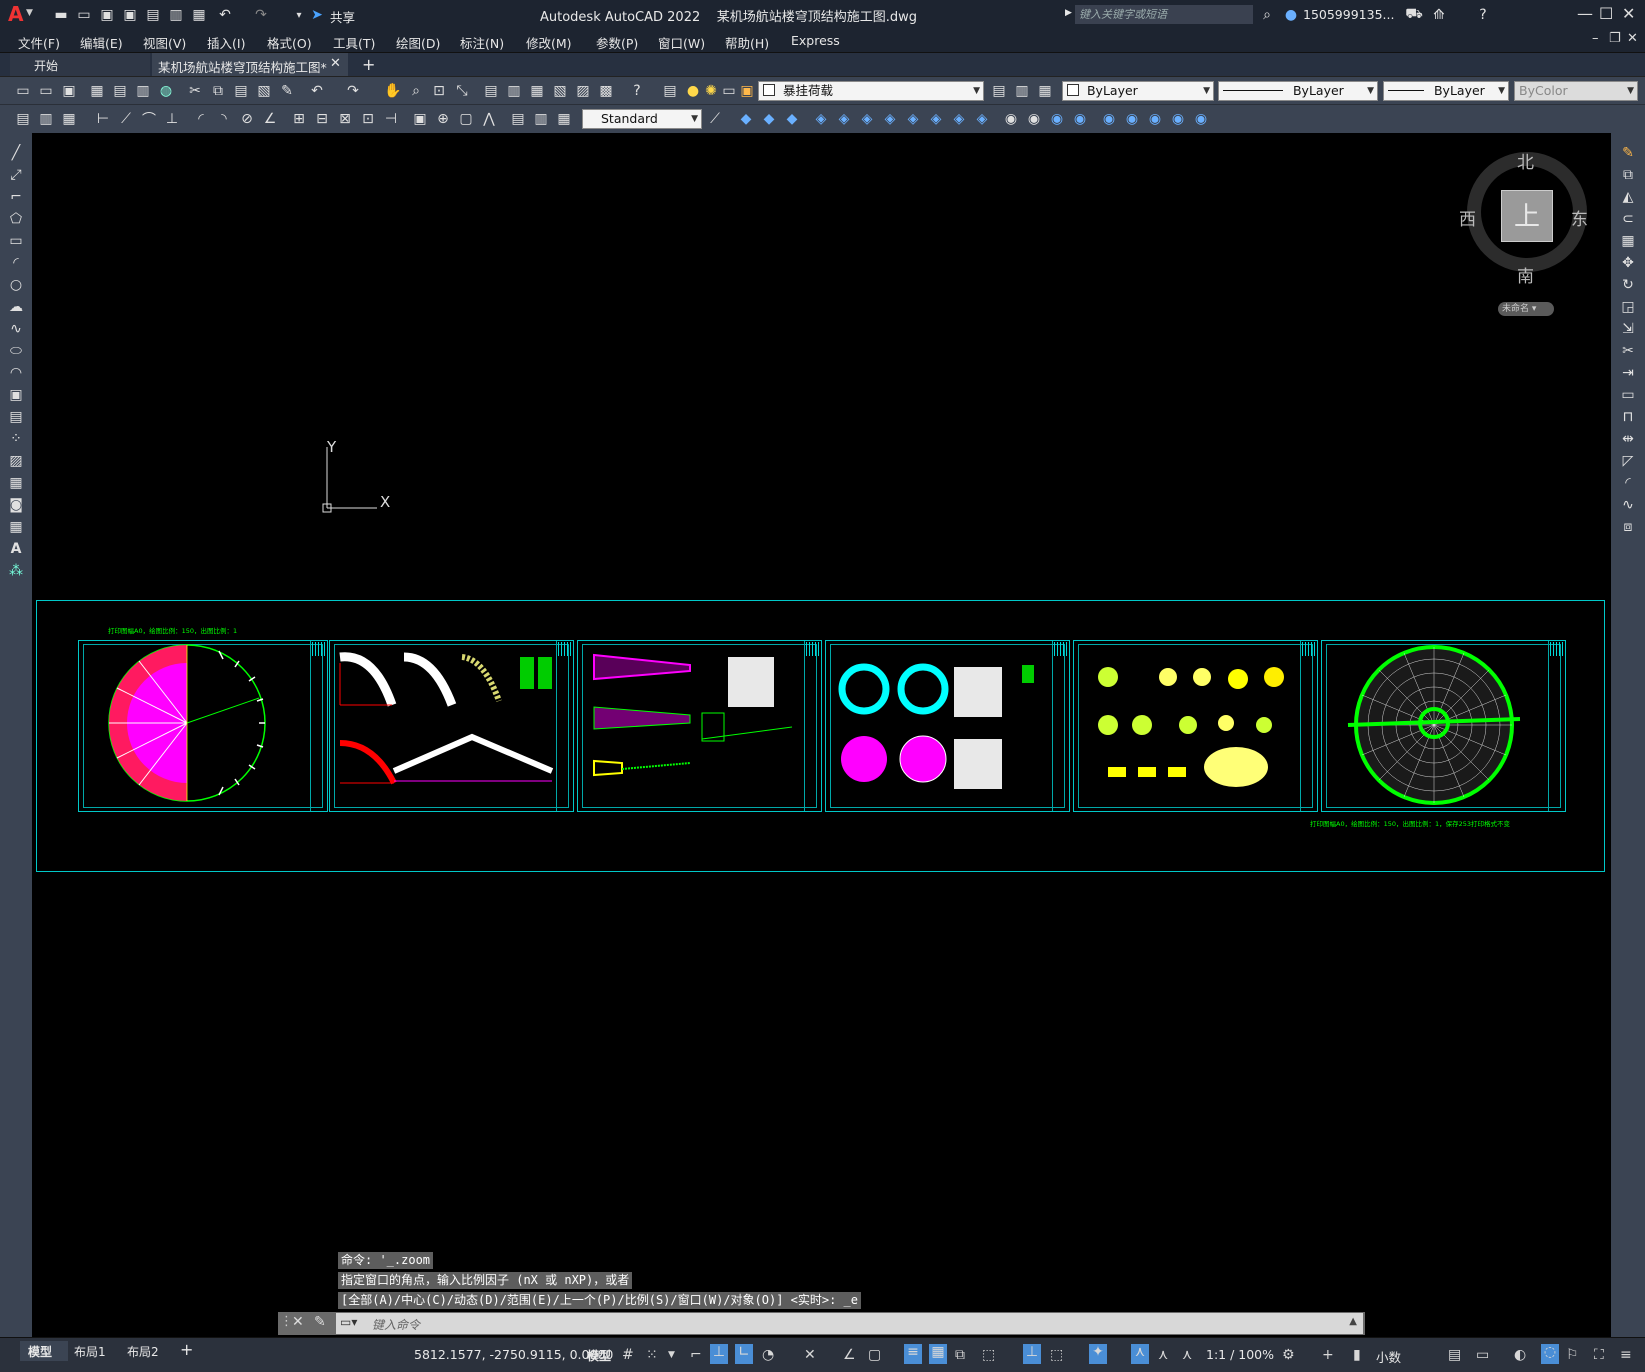  I want to click on command-input: ▭▾ 键入命令 ▲, so click(849, 1323).